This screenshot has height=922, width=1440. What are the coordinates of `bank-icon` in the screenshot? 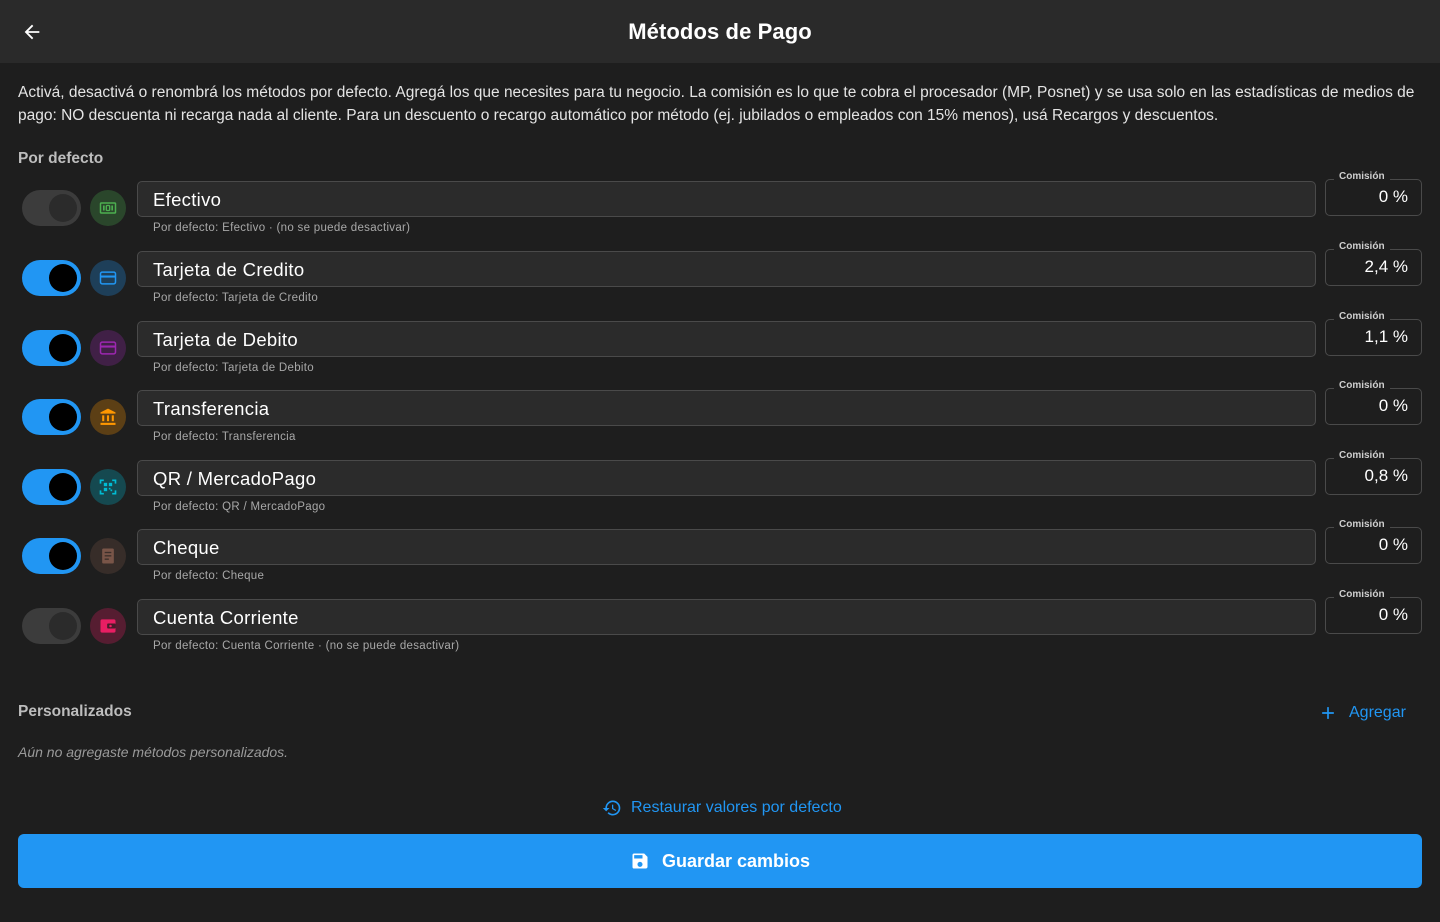 It's located at (108, 416).